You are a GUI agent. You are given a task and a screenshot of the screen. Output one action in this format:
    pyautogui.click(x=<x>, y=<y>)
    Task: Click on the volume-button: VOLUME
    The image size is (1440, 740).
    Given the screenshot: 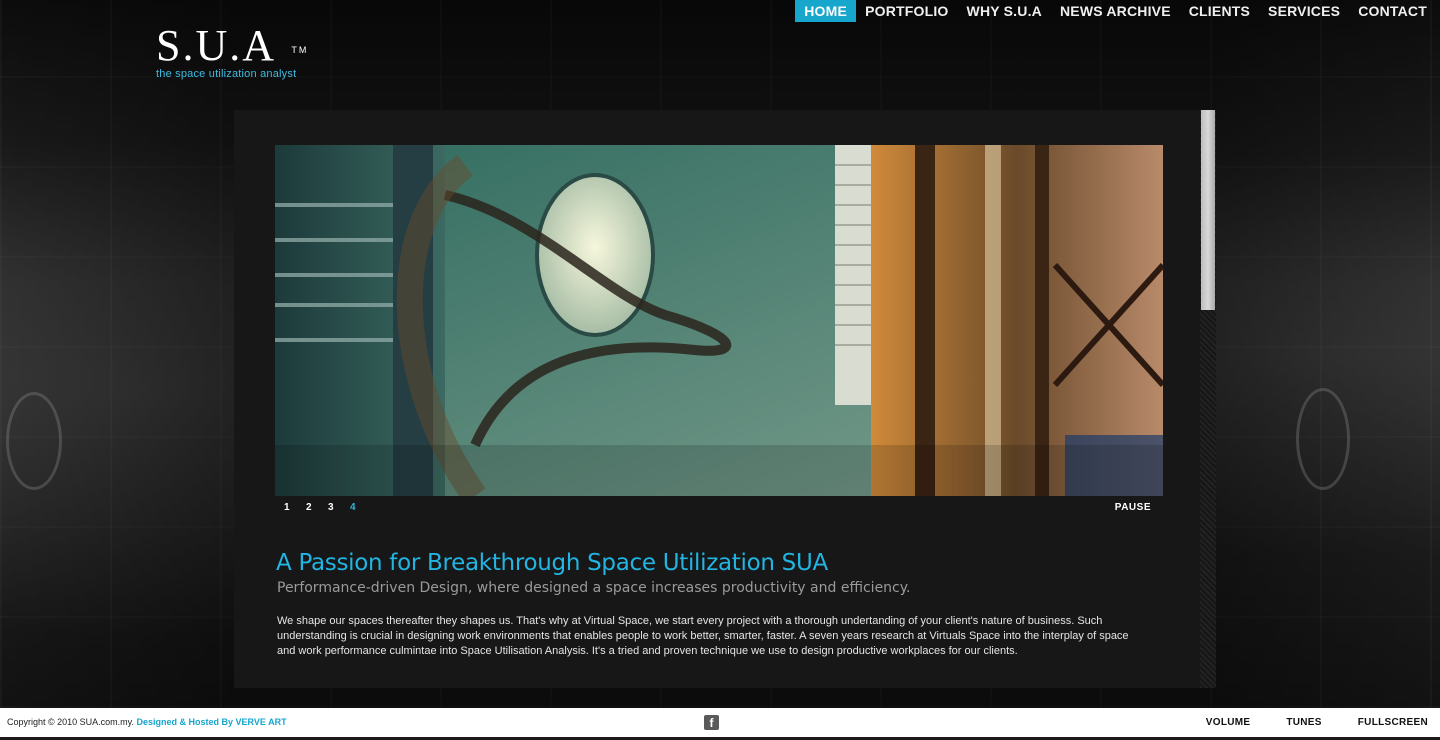 What is the action you would take?
    pyautogui.click(x=1228, y=722)
    